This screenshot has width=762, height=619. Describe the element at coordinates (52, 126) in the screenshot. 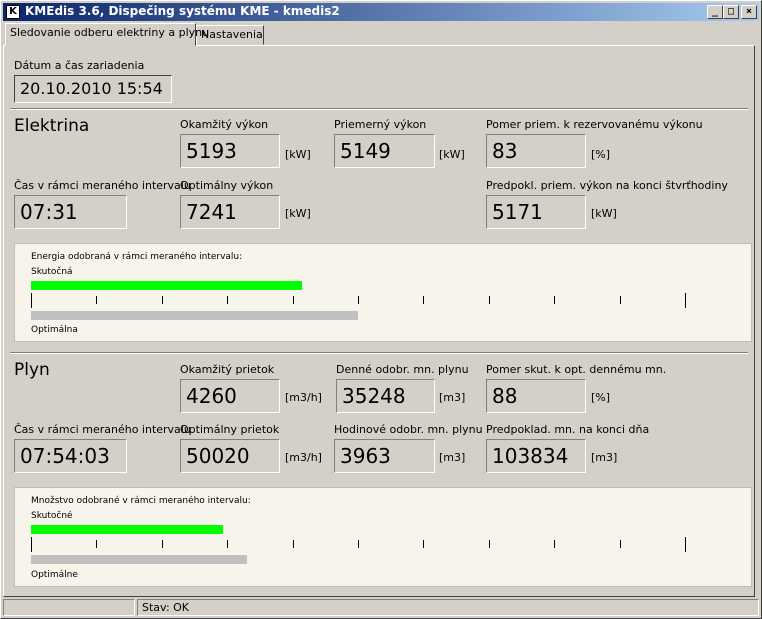

I see `electricity-heading: Elektrina` at that location.